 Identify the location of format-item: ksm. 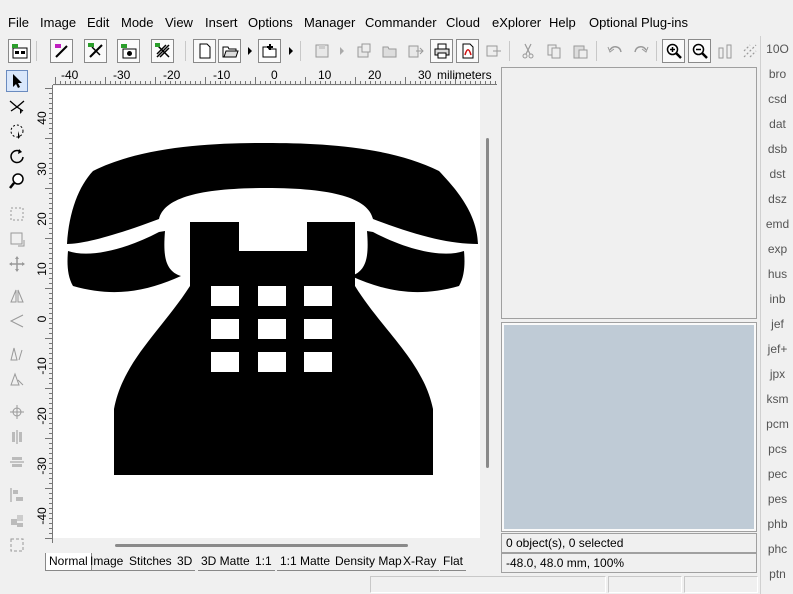
(777, 399).